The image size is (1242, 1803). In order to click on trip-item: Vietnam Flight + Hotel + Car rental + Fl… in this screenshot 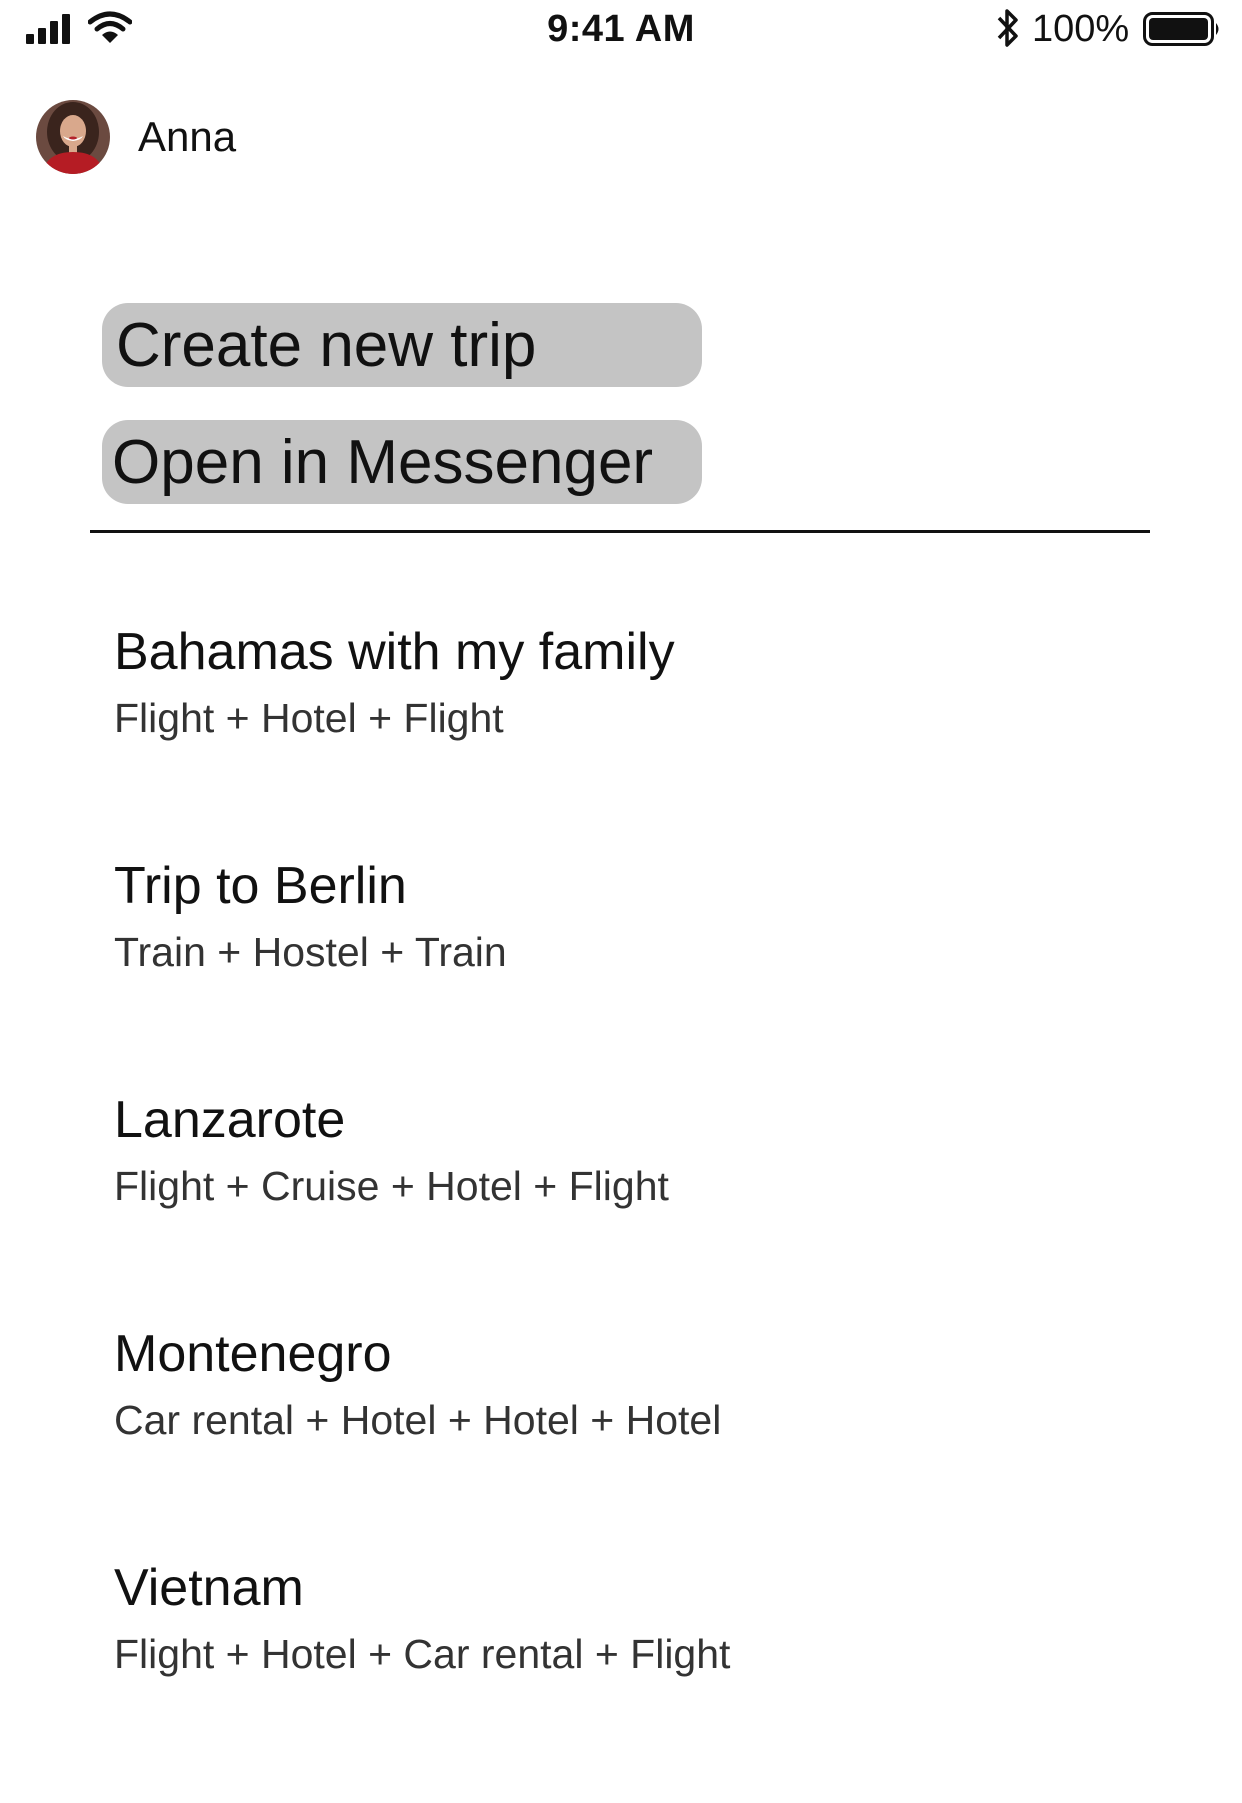, I will do `click(614, 1673)`.